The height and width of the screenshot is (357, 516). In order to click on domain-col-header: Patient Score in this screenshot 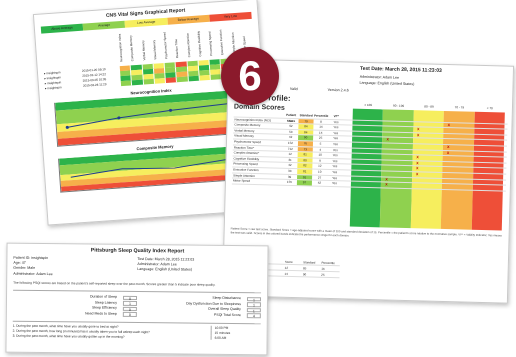, I will do `click(291, 117)`.